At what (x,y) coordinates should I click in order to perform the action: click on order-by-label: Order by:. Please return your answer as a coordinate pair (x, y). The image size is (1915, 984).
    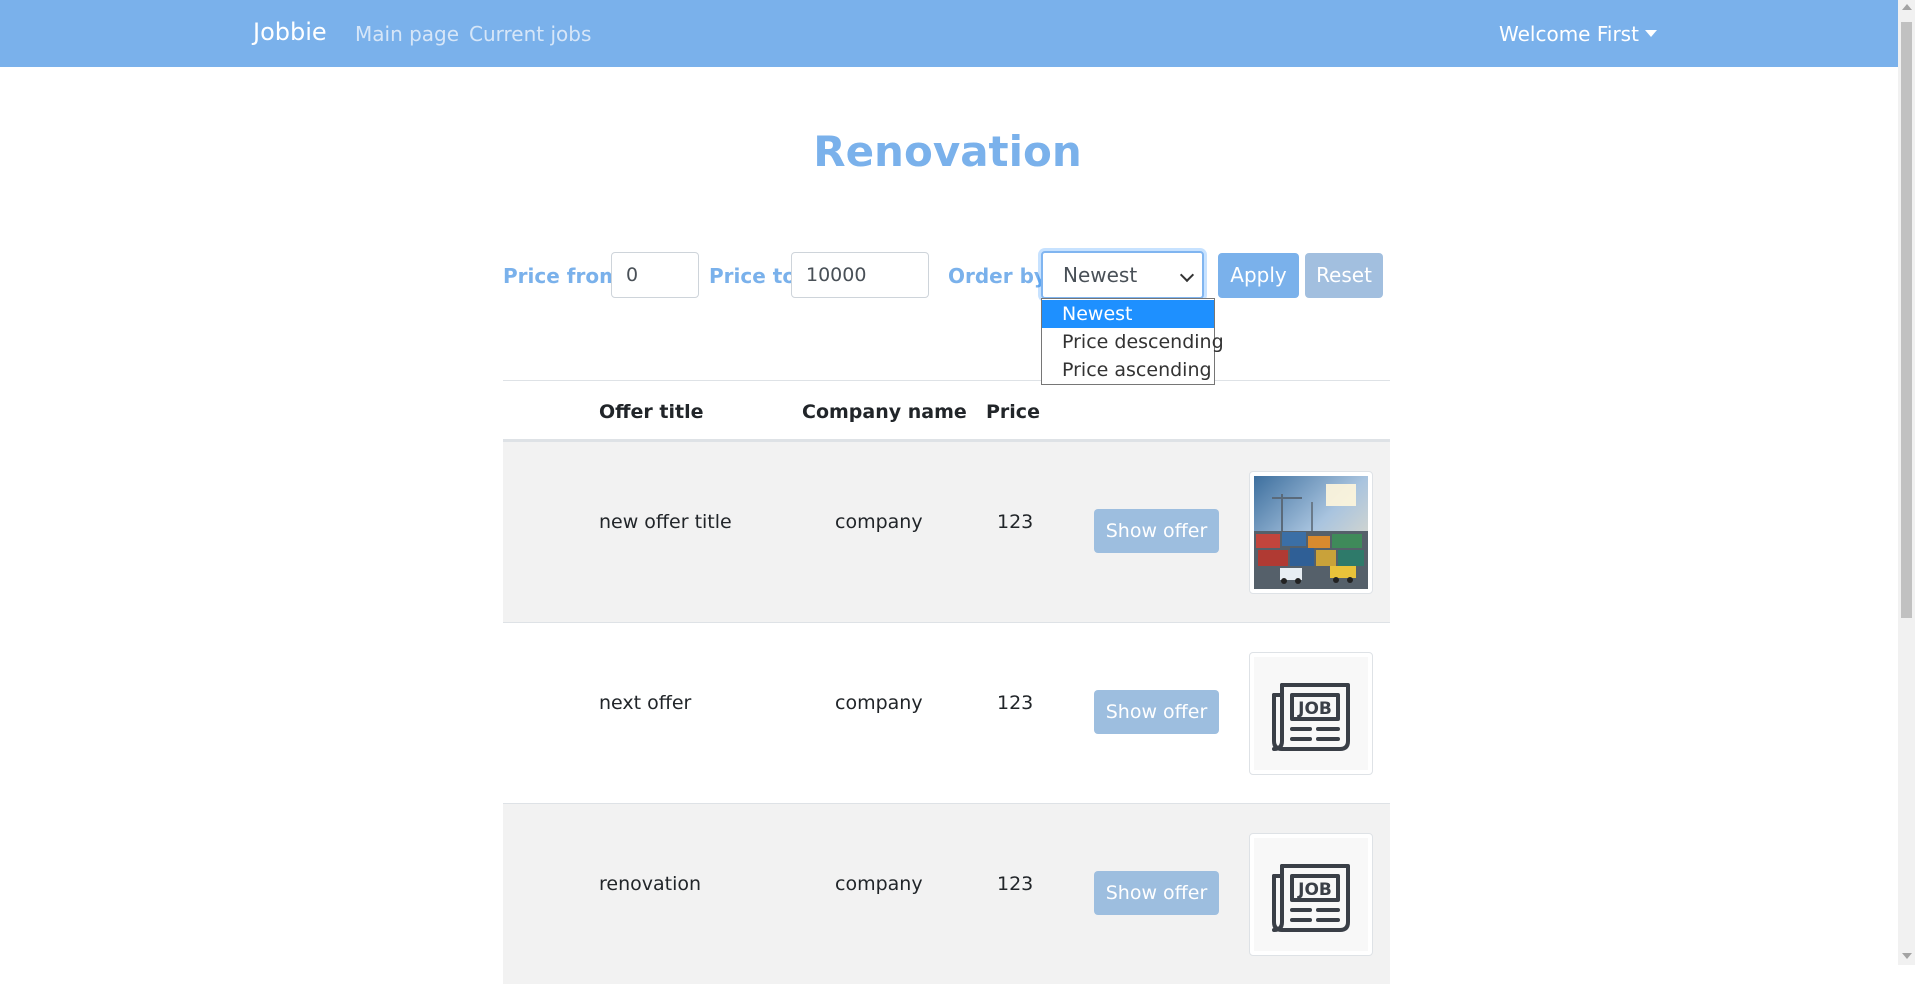
    Looking at the image, I should click on (1001, 276).